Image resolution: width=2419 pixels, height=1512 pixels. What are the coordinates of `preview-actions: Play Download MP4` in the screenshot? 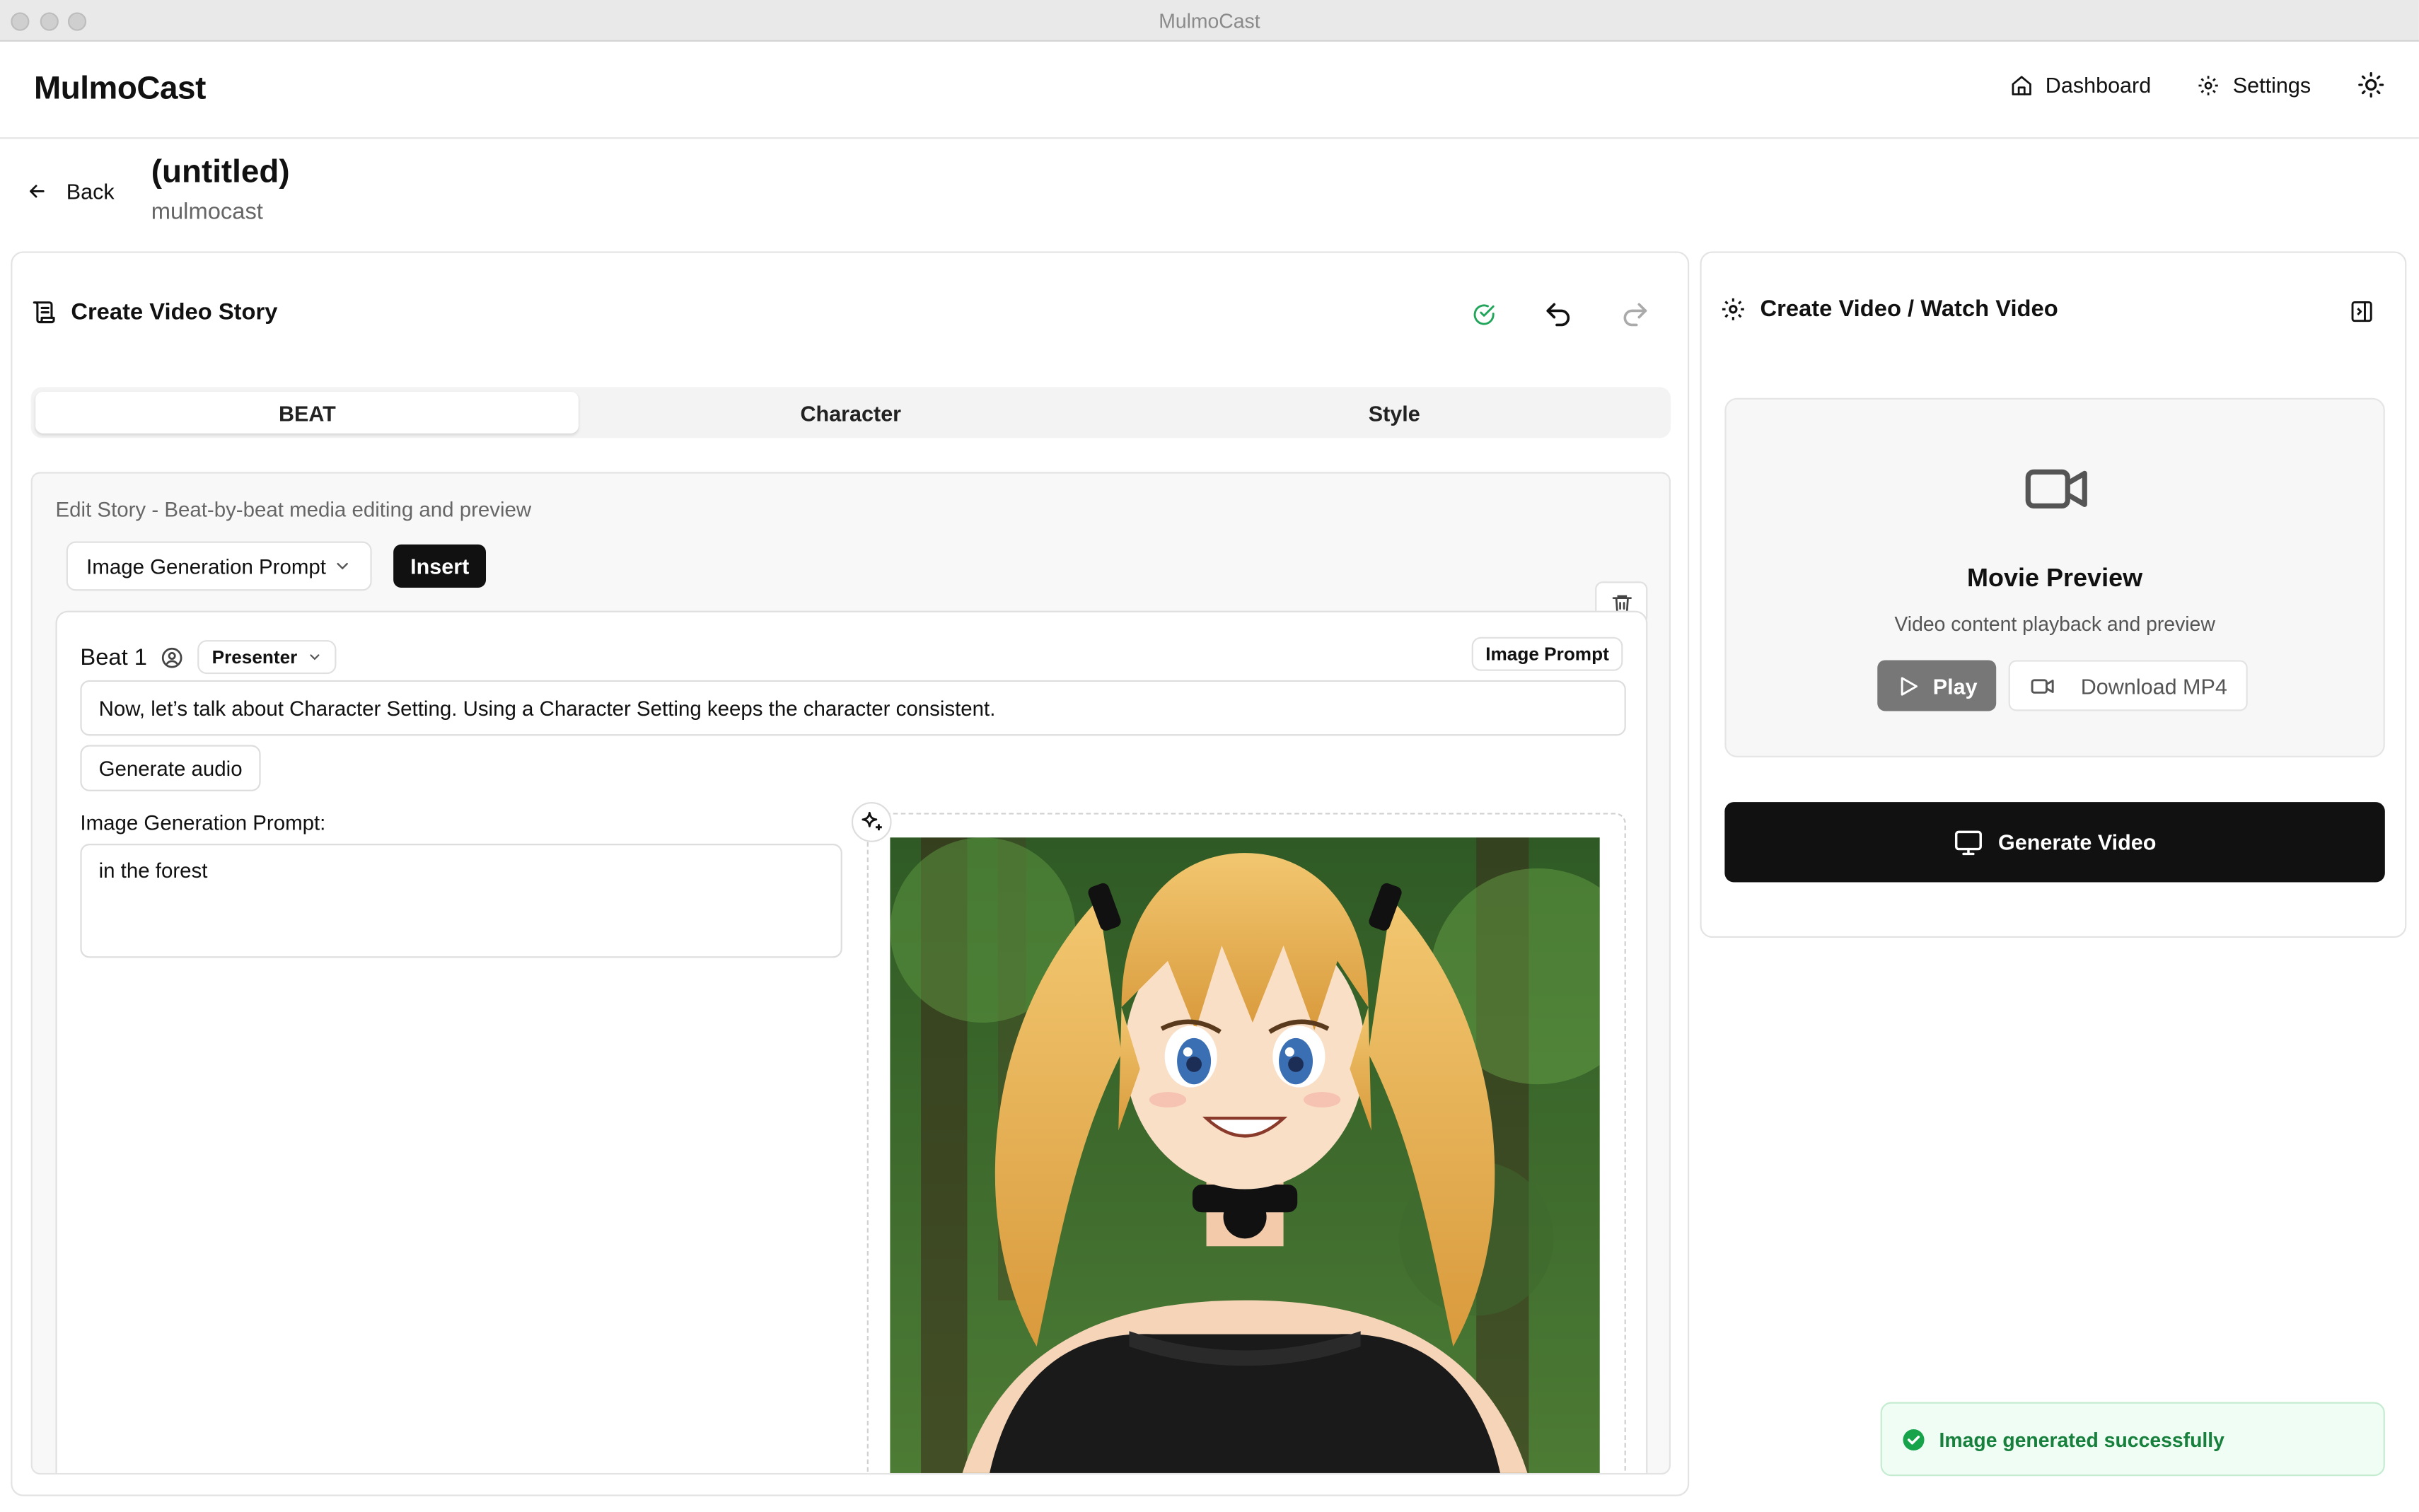 It's located at (2063, 685).